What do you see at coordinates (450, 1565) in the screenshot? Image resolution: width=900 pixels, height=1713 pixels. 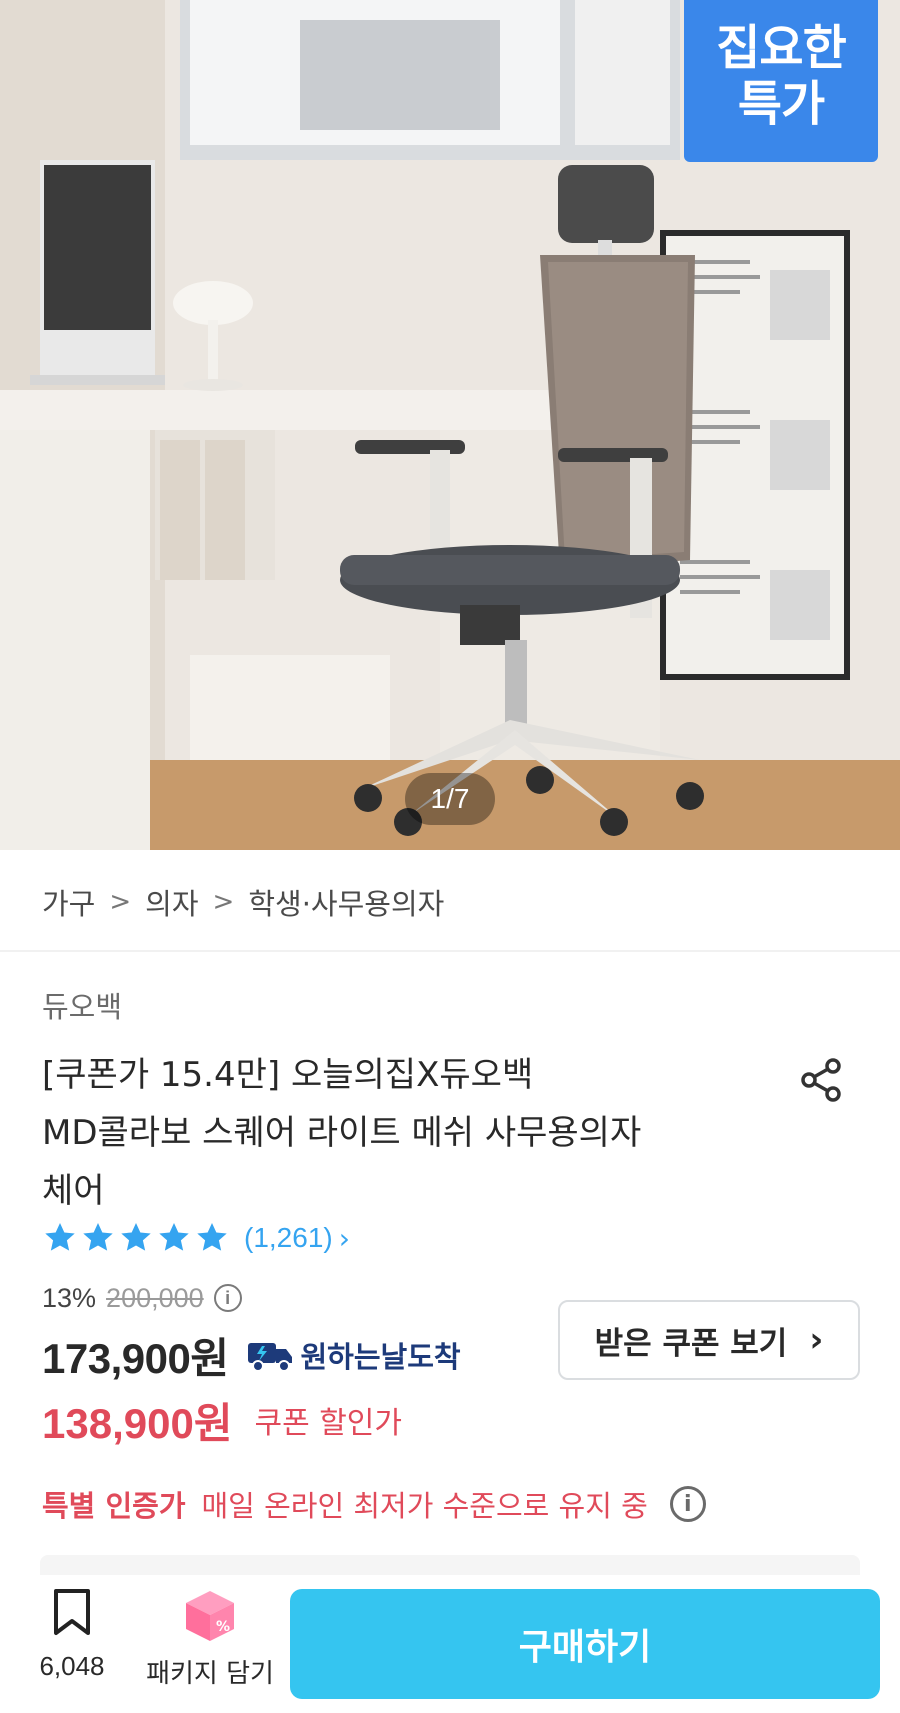 I see `section-card-edge` at bounding box center [450, 1565].